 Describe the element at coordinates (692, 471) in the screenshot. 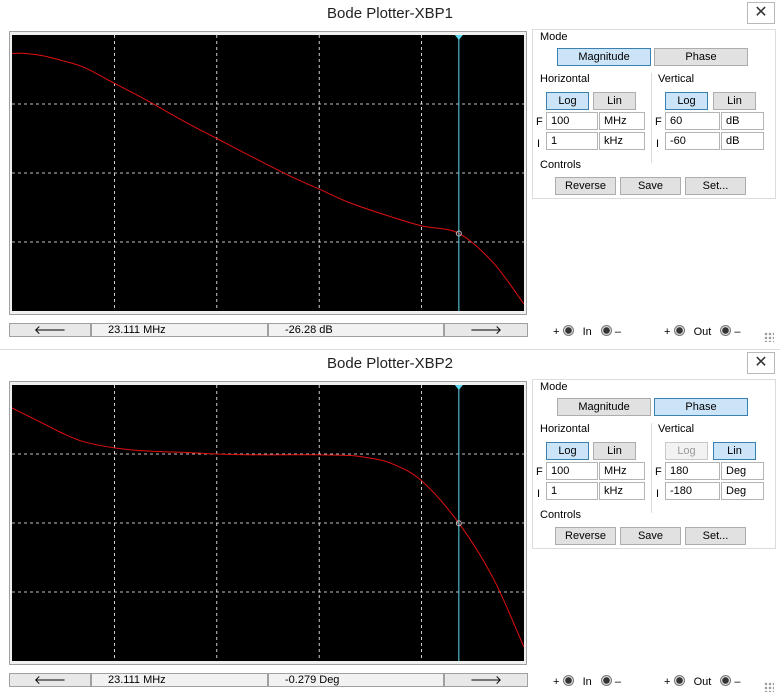

I see `vertical-final-input: 180` at that location.